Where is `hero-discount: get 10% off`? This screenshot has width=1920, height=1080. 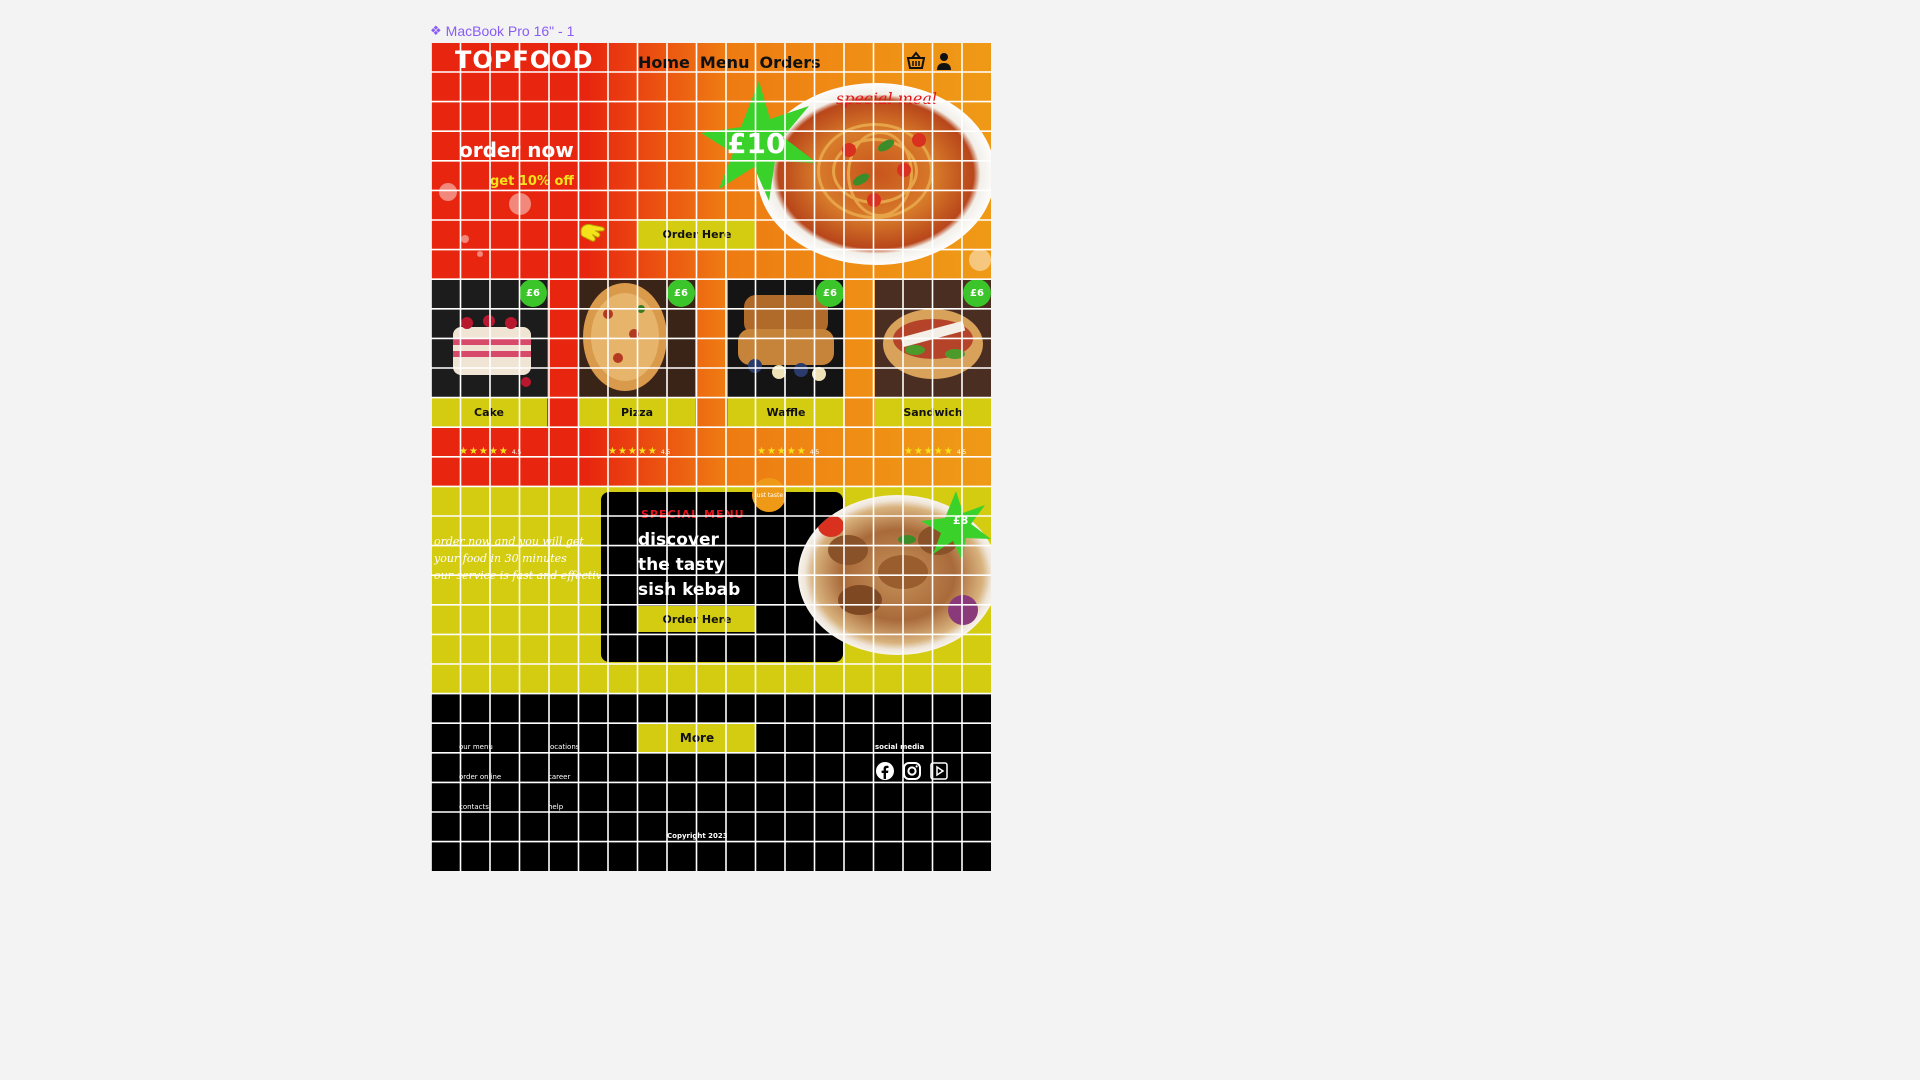
hero-discount: get 10% off is located at coordinates (532, 181).